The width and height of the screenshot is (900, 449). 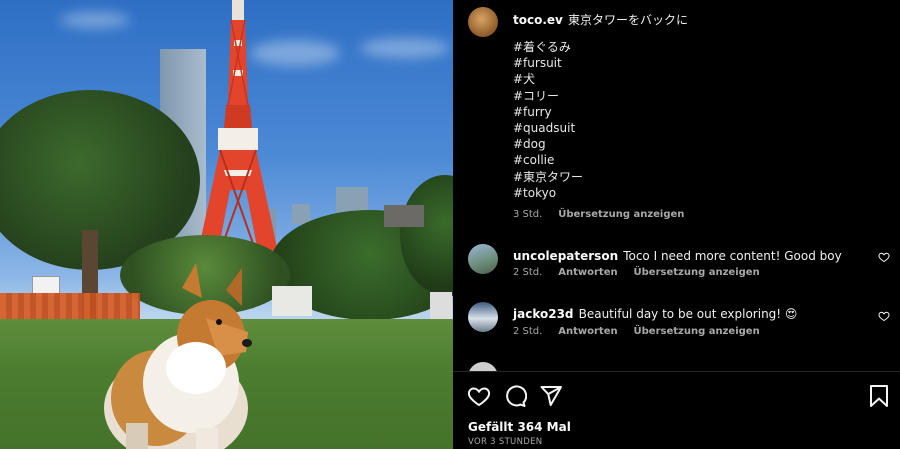 What do you see at coordinates (404, 216) in the screenshot?
I see `pavilion` at bounding box center [404, 216].